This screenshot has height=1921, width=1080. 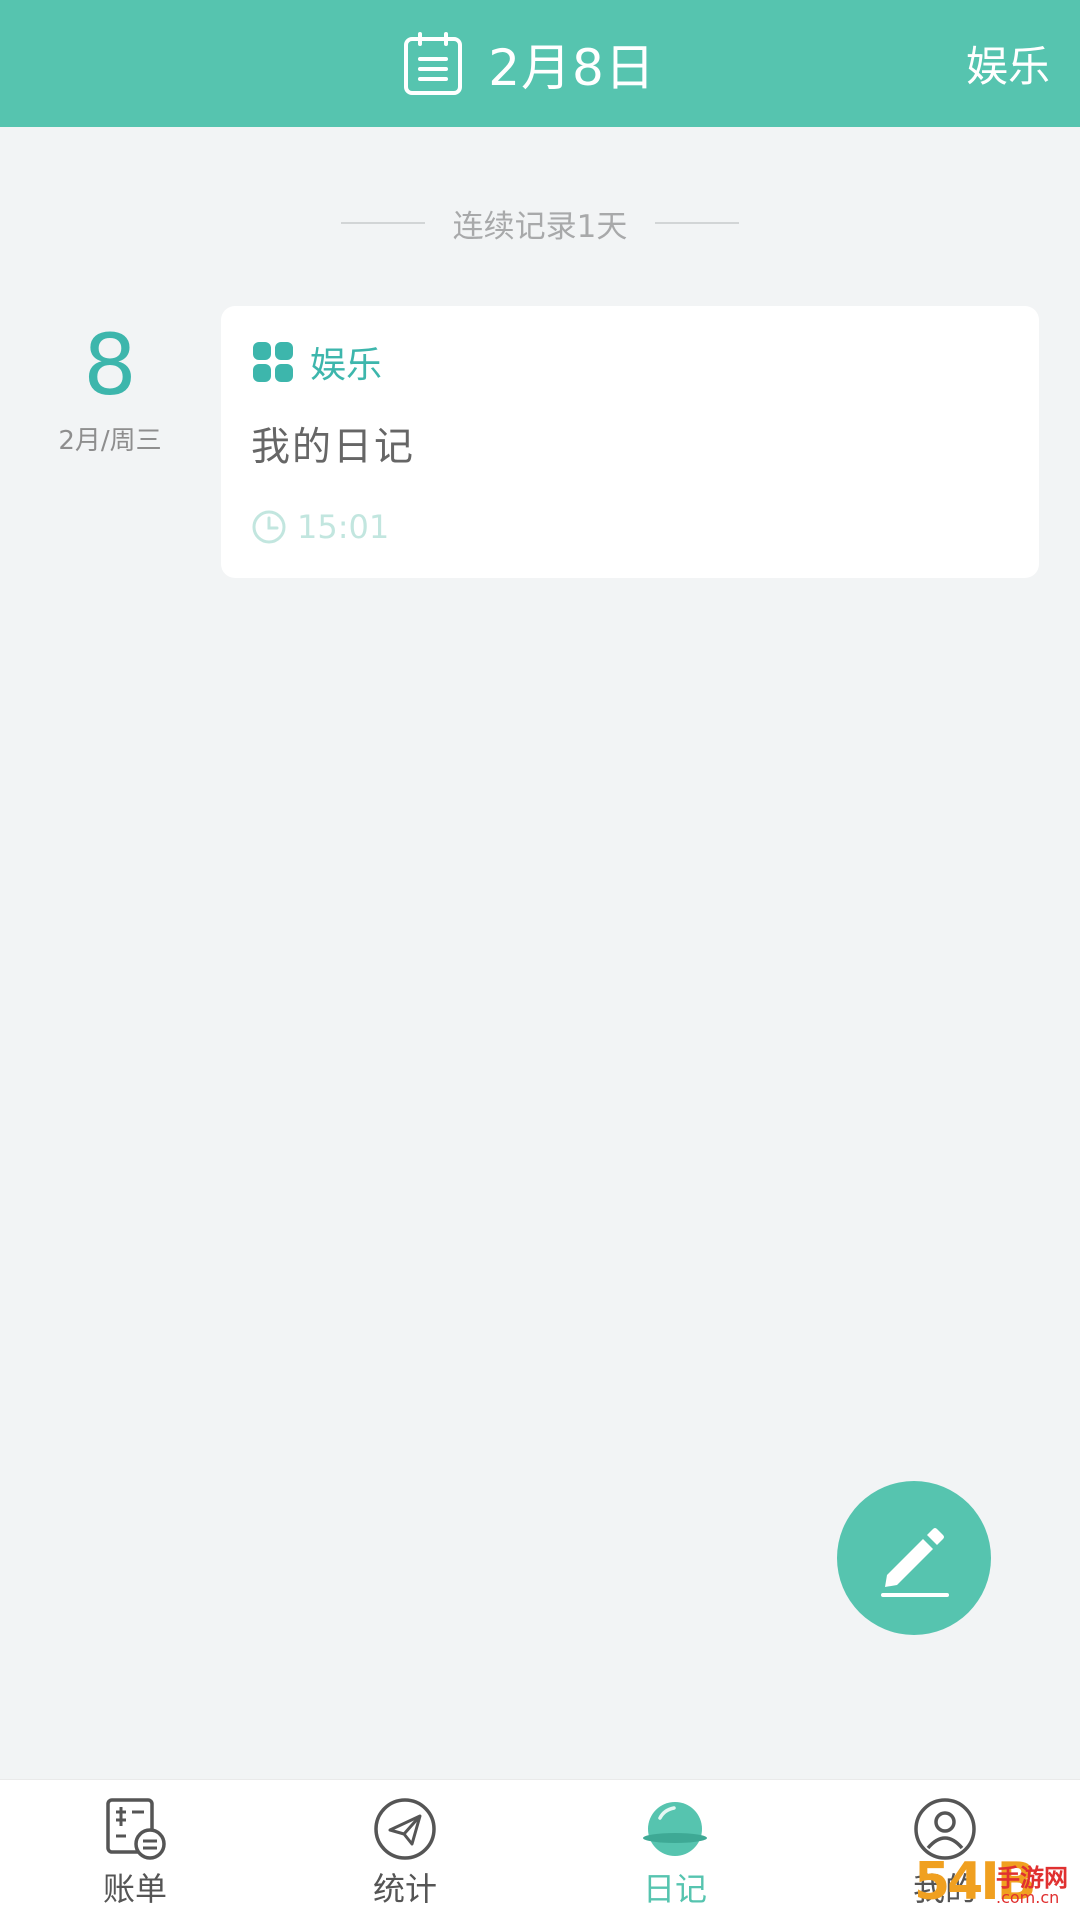 I want to click on divider-line-left, so click(x=382, y=223).